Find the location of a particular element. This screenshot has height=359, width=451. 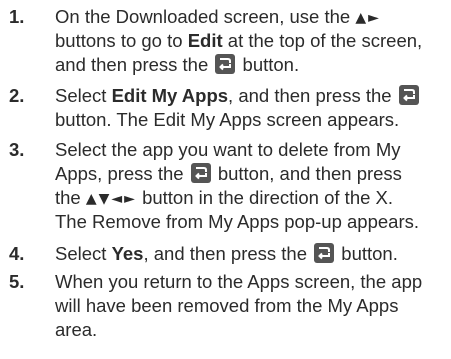

step-line: will have been removed from the My Apps is located at coordinates (251, 306).